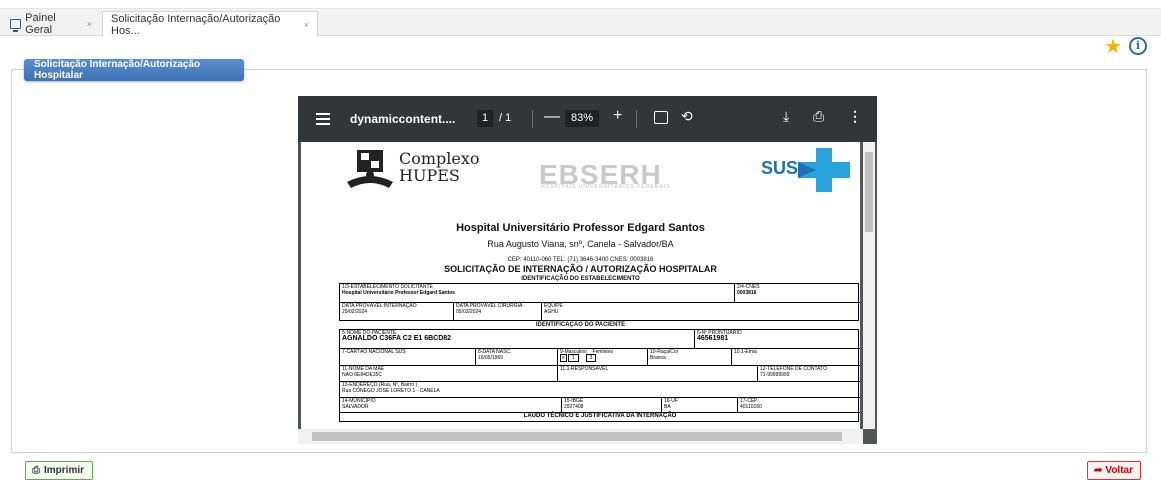 This screenshot has width=1161, height=480. Describe the element at coordinates (485, 118) in the screenshot. I see `page-number-input: 1` at that location.